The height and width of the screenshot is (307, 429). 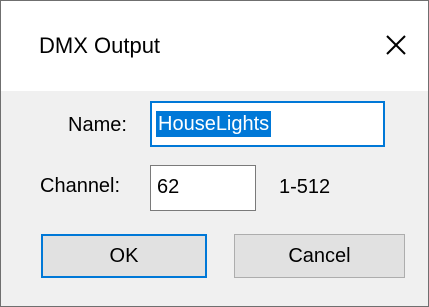 What do you see at coordinates (168, 187) in the screenshot?
I see `channel-input-value: 62` at bounding box center [168, 187].